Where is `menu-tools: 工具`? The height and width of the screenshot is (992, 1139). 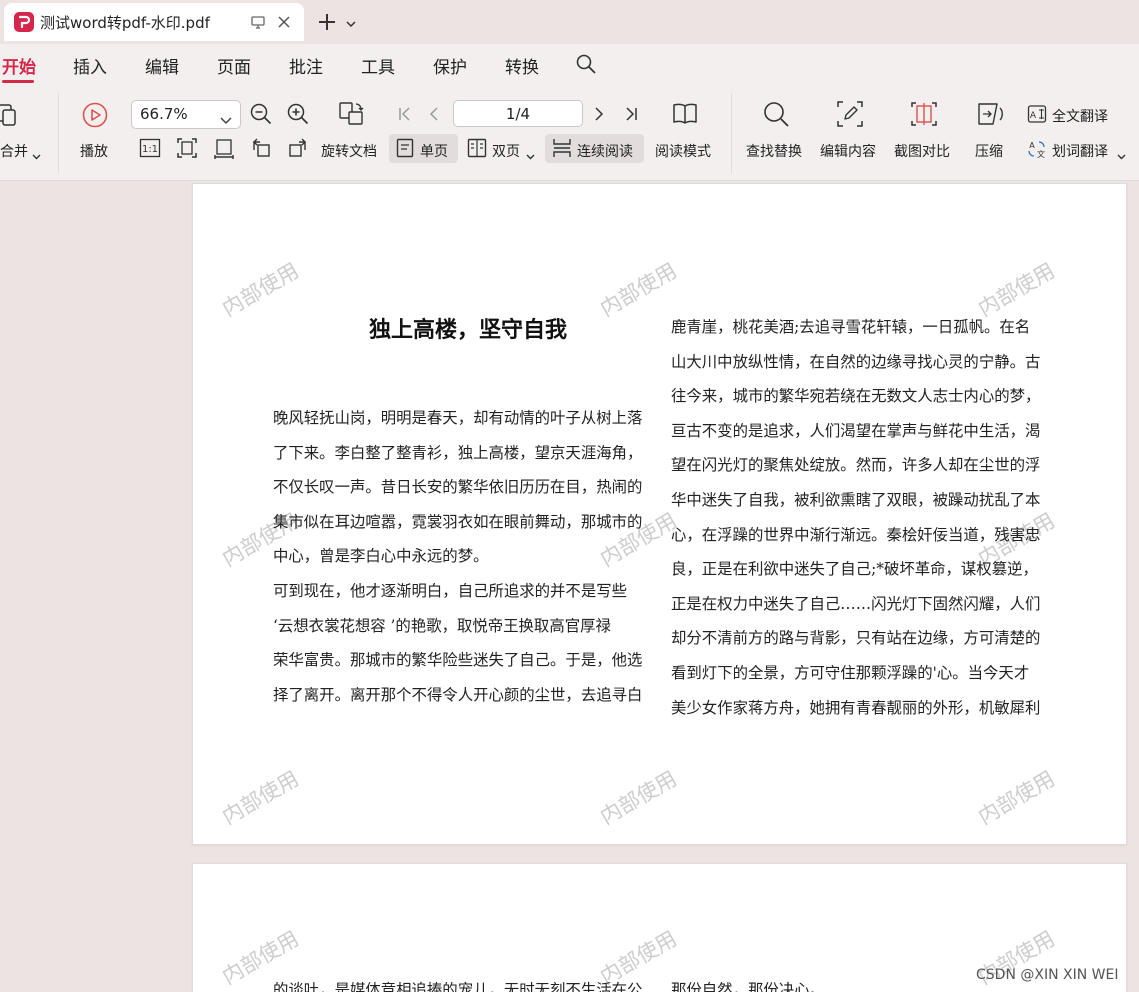
menu-tools: 工具 is located at coordinates (378, 65).